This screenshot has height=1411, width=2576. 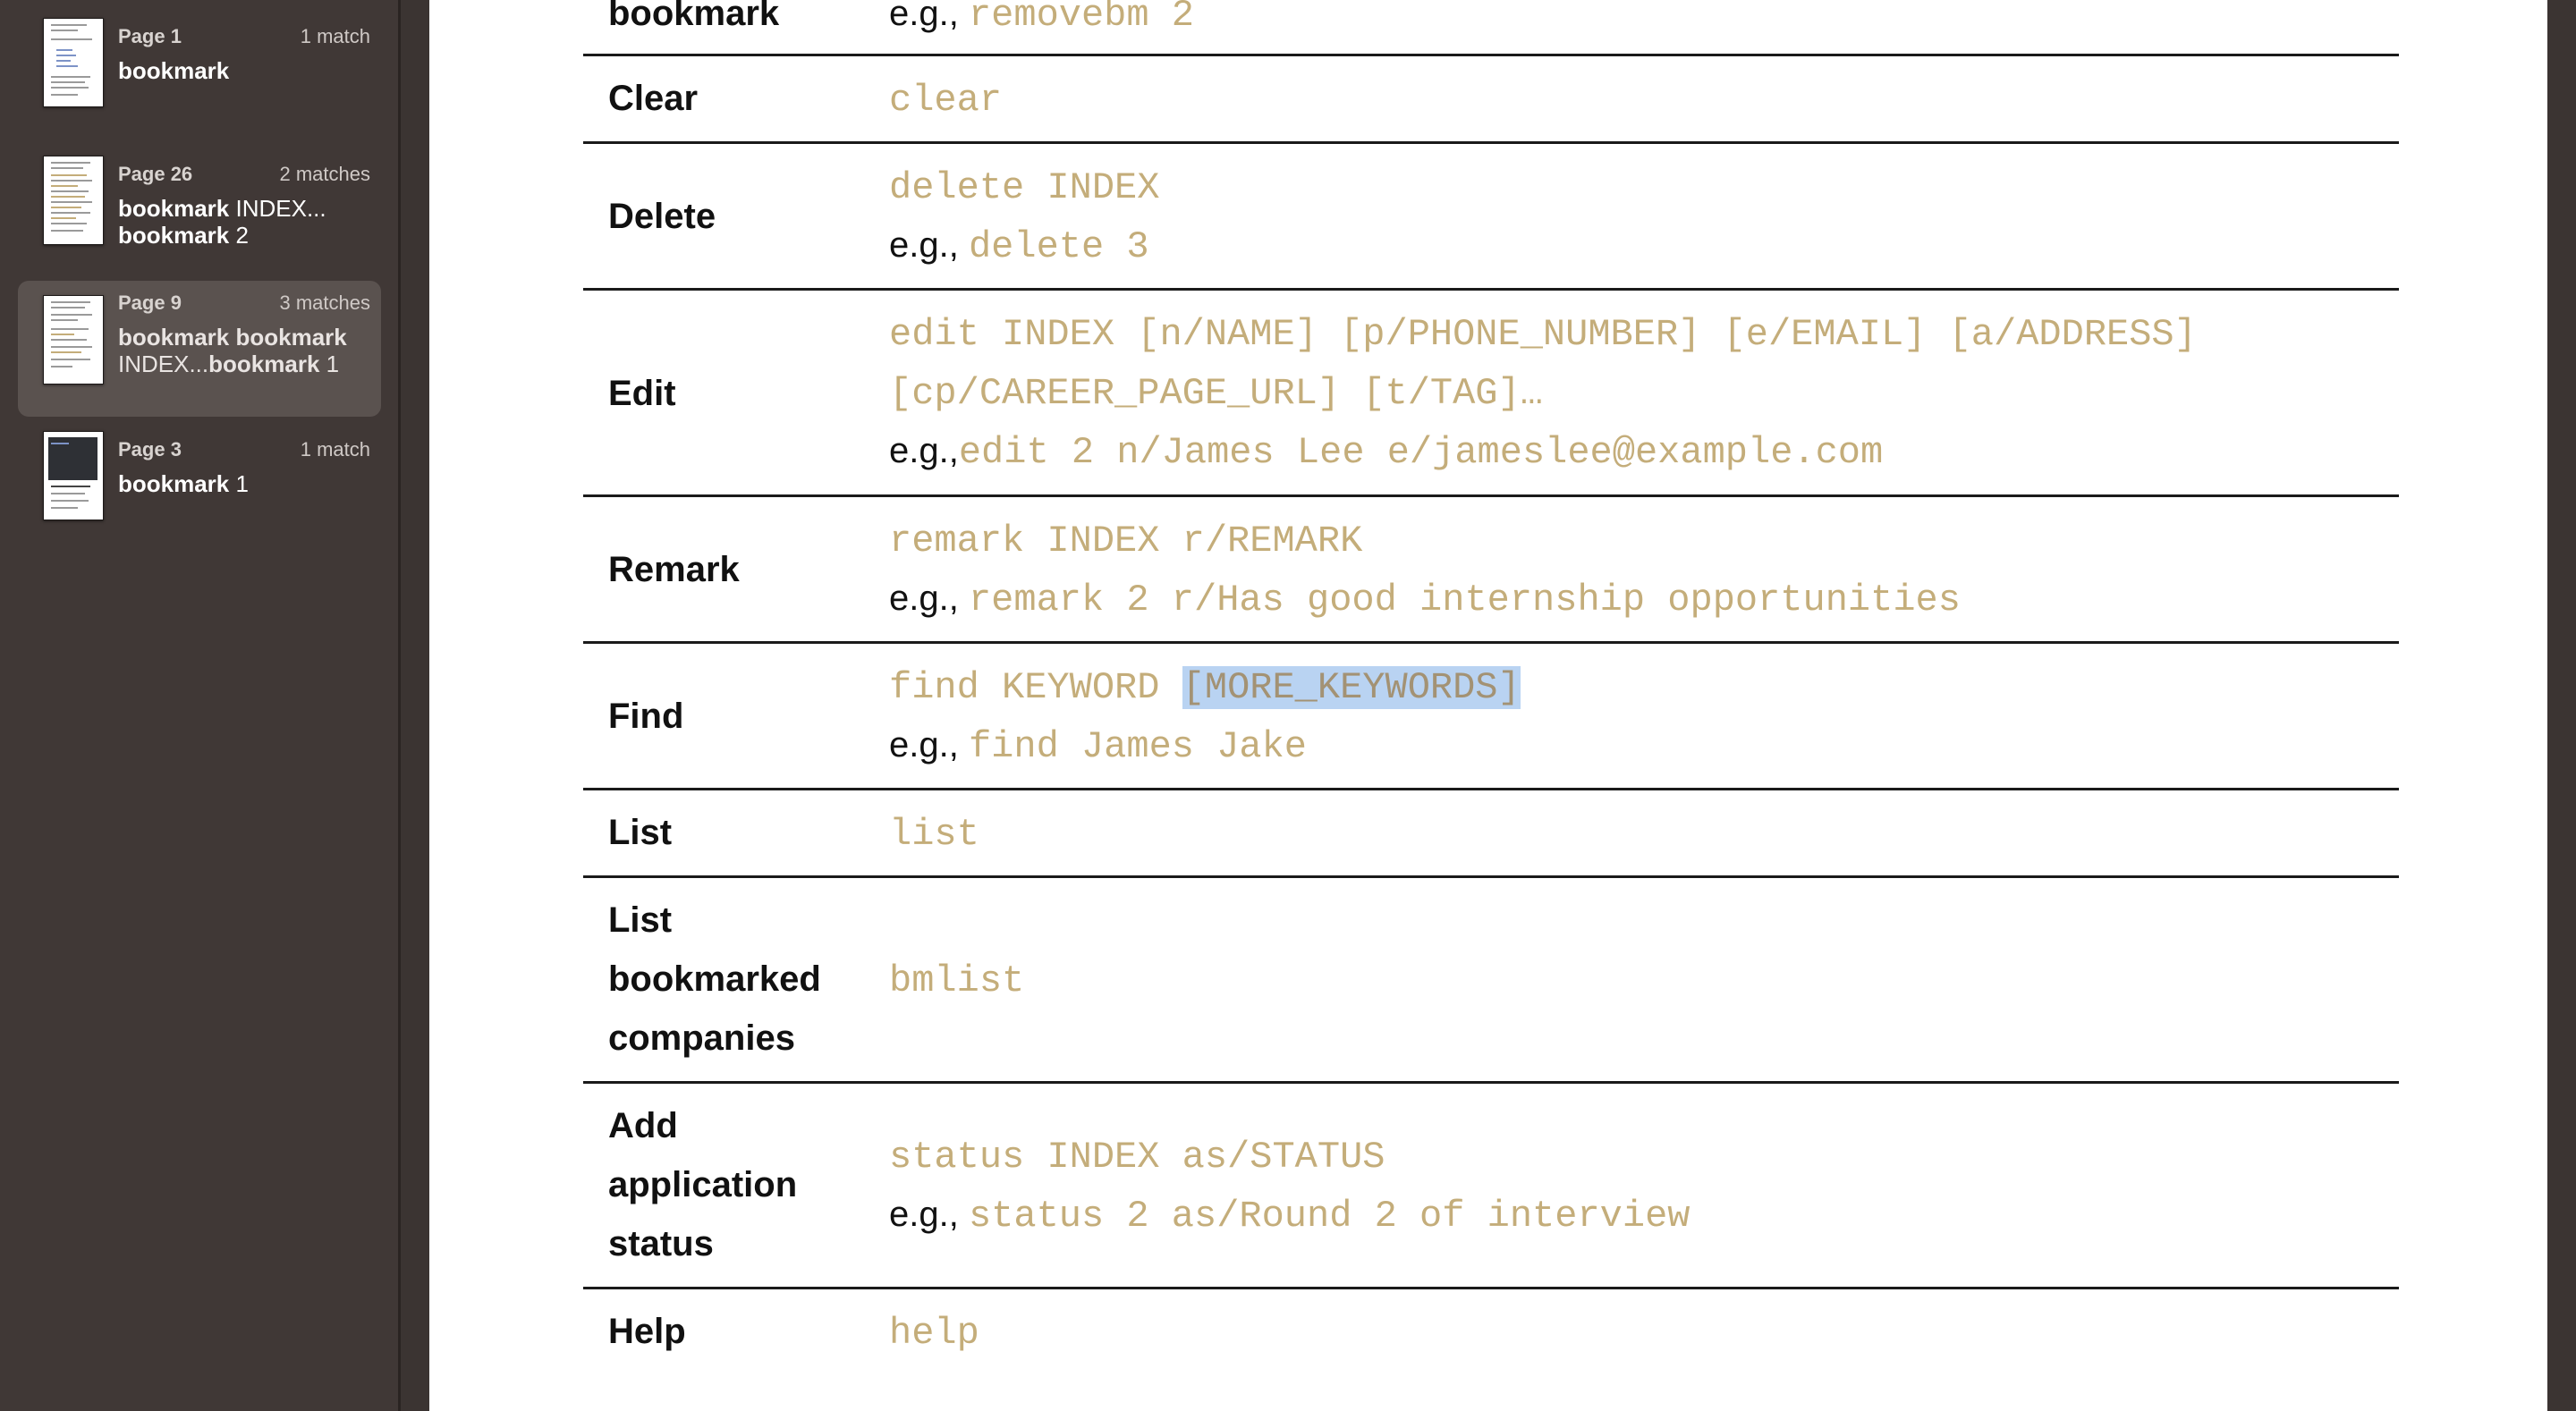 I want to click on code-text: find KEYWORD, so click(x=1035, y=687).